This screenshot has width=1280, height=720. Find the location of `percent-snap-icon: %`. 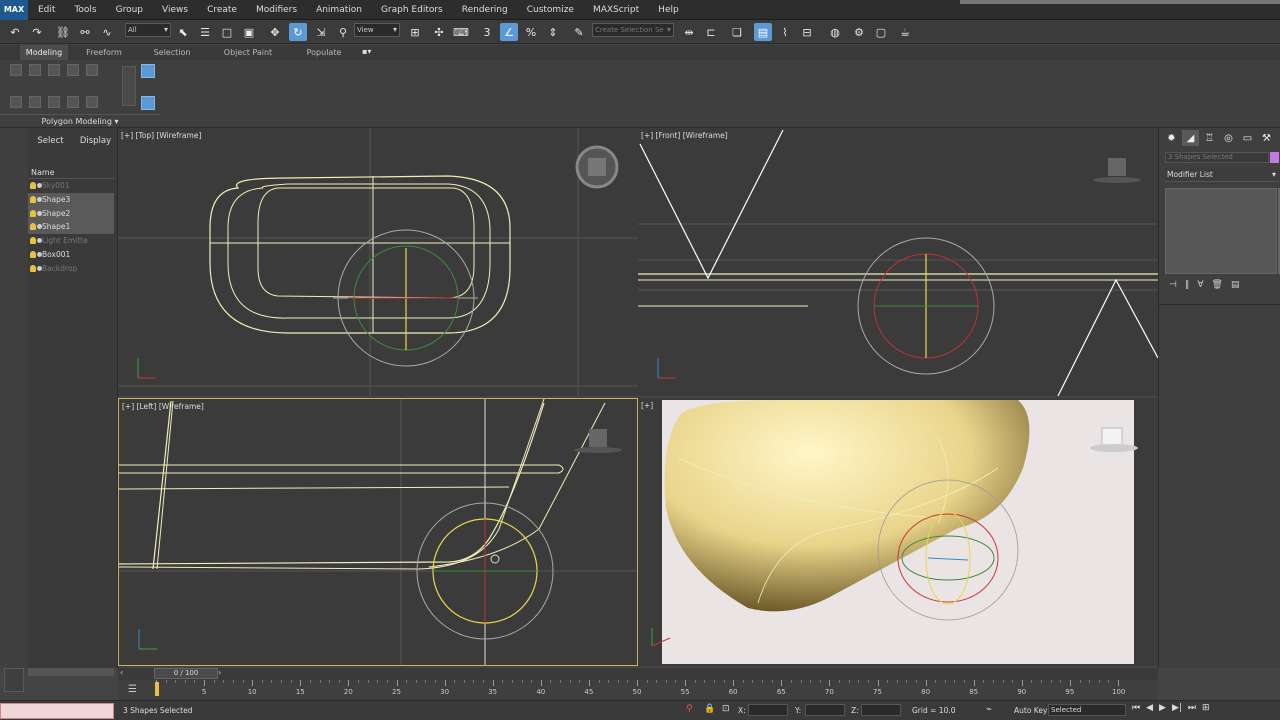

percent-snap-icon: % is located at coordinates (531, 32).